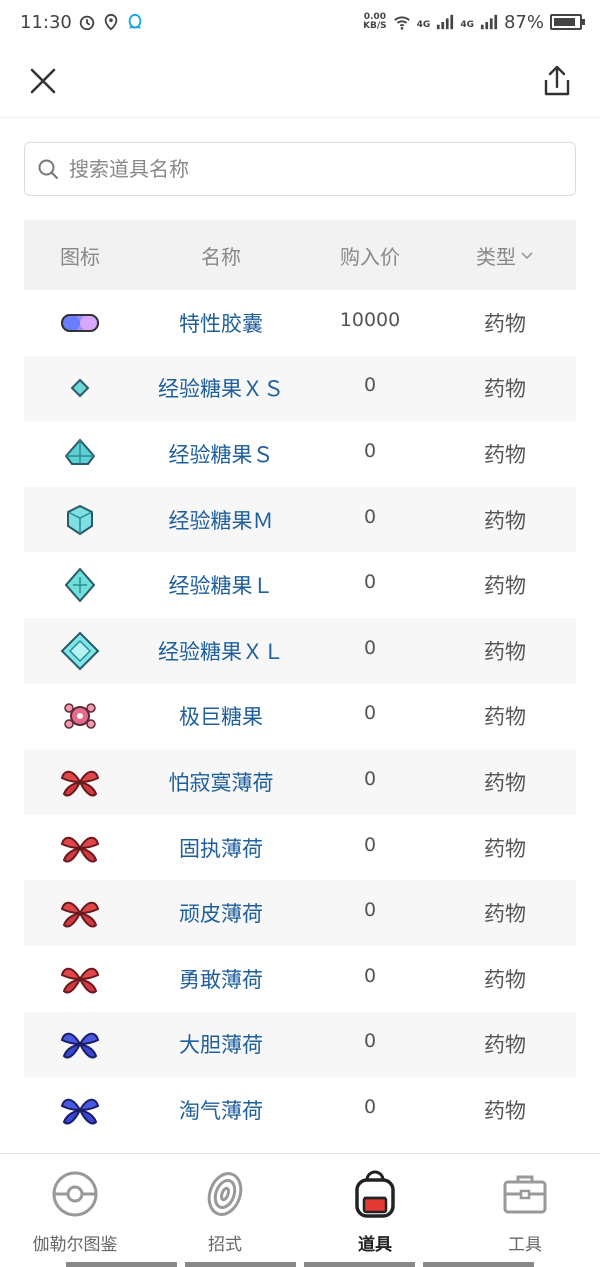 This screenshot has height=1267, width=600. What do you see at coordinates (221, 520) in the screenshot?
I see `item-name-link: 经验糖果Ｍ` at bounding box center [221, 520].